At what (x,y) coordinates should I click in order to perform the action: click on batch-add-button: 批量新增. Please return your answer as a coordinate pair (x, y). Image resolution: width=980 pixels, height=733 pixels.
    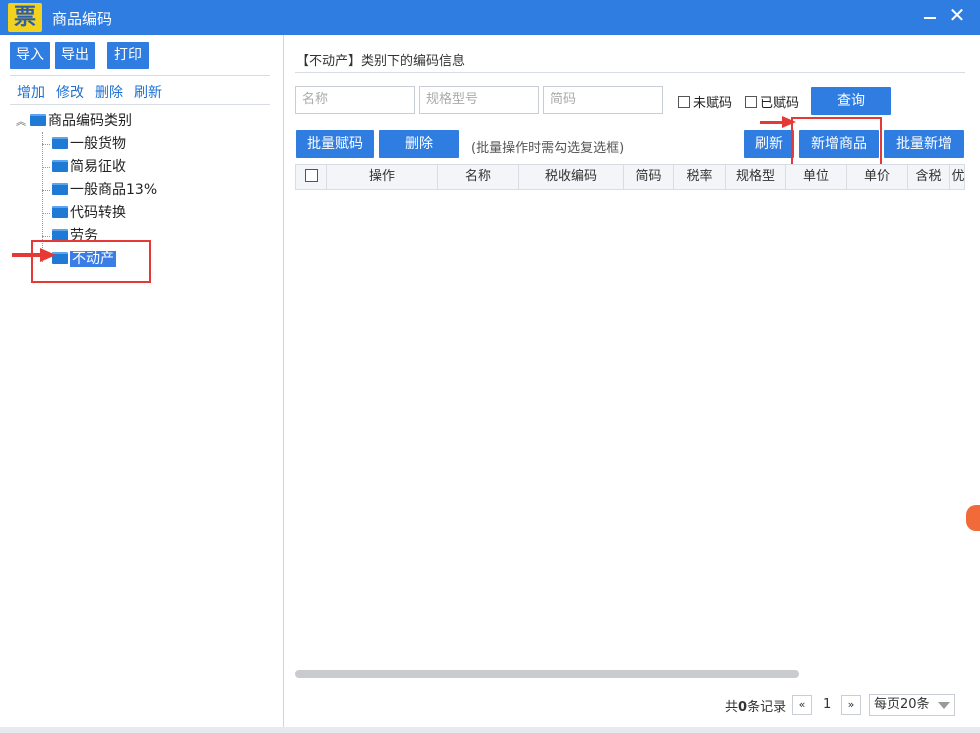
    Looking at the image, I should click on (924, 144).